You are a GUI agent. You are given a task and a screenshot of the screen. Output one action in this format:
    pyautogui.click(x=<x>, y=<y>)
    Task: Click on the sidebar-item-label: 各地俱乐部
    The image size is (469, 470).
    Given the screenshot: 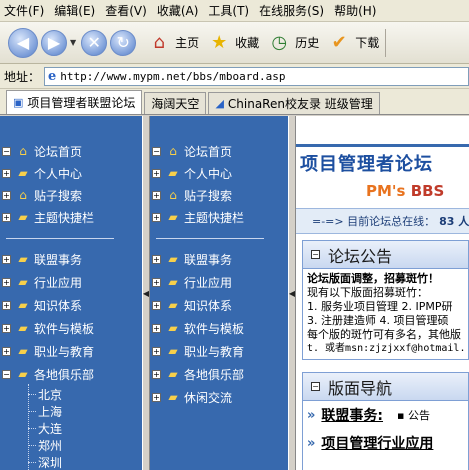 What is the action you would take?
    pyautogui.click(x=214, y=374)
    